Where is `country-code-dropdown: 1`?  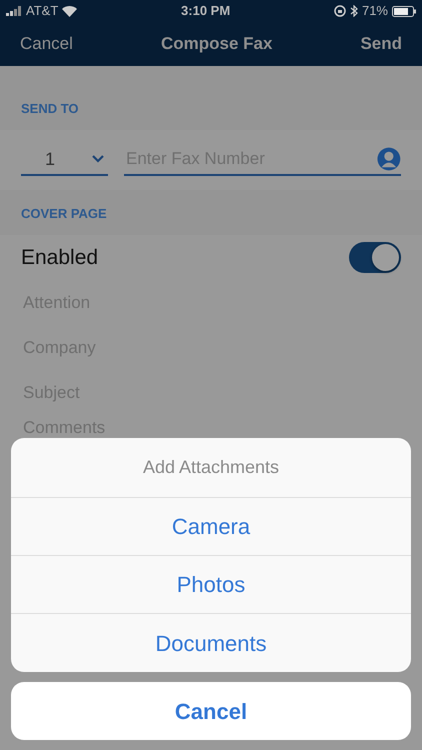
country-code-dropdown: 1 is located at coordinates (64, 160).